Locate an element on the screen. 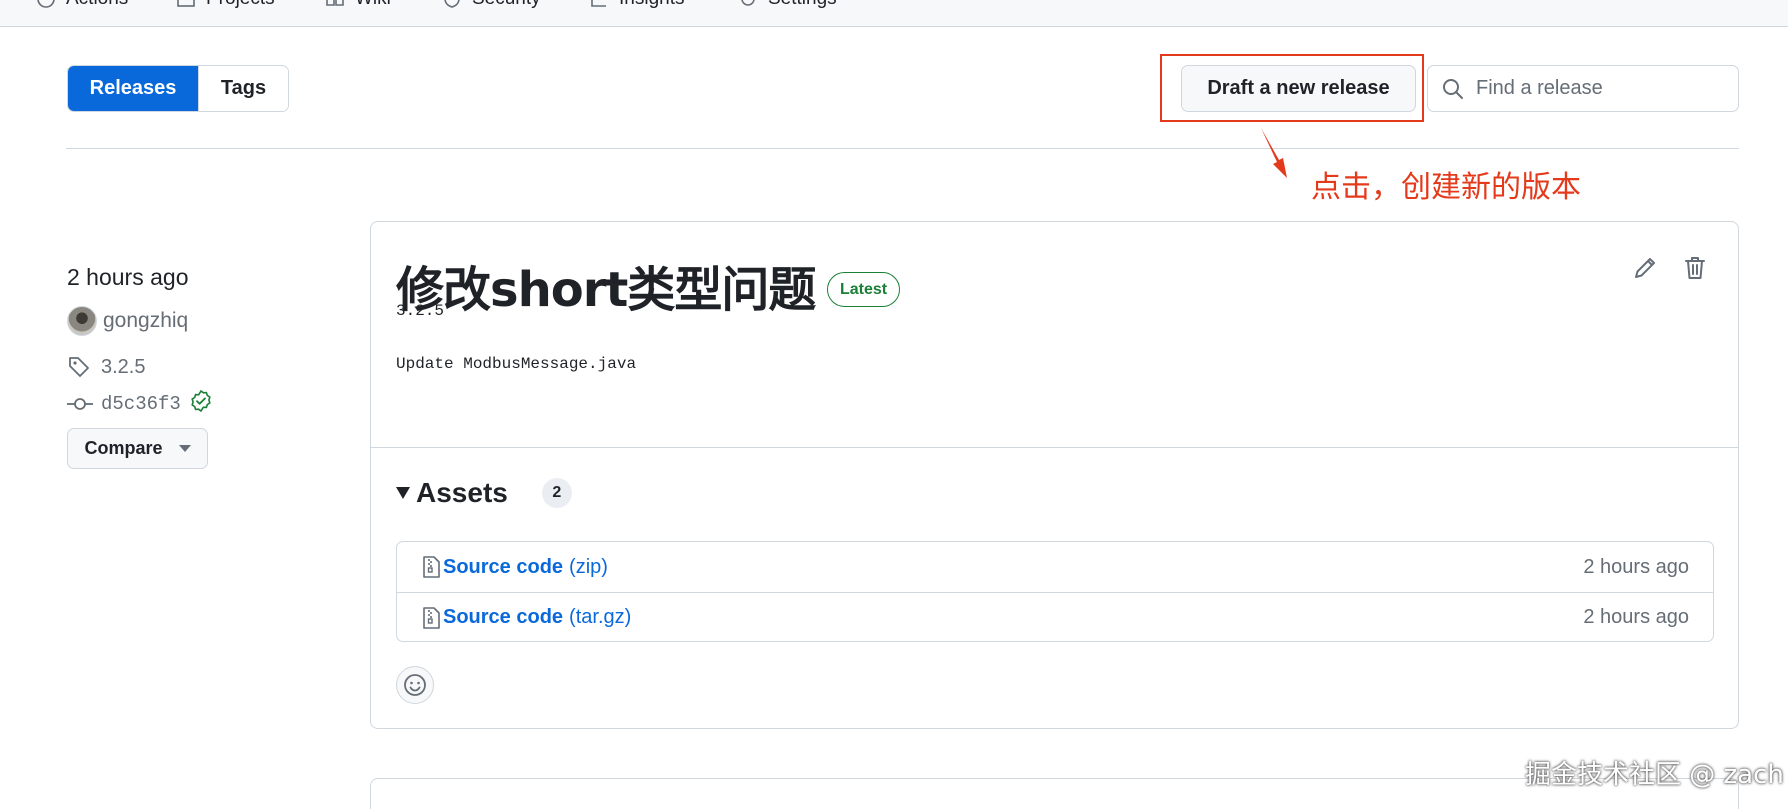 The width and height of the screenshot is (1788, 809). annotation-text: 点击，创建新的版本 is located at coordinates (1446, 187).